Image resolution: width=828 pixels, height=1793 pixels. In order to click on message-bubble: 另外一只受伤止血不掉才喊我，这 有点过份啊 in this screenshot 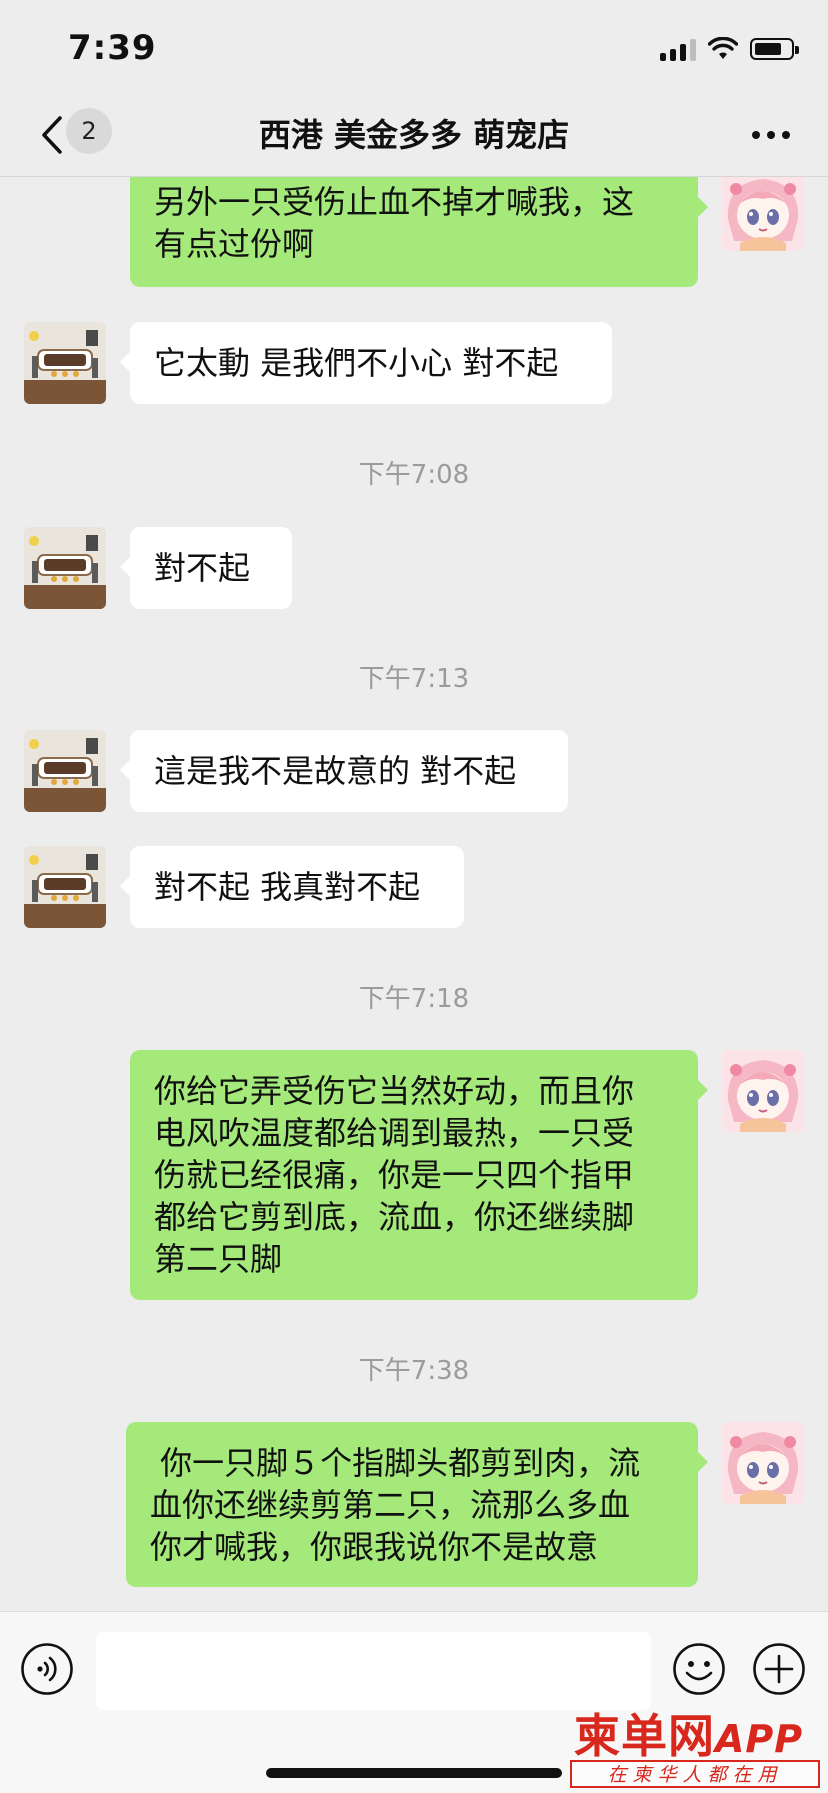, I will do `click(419, 232)`.